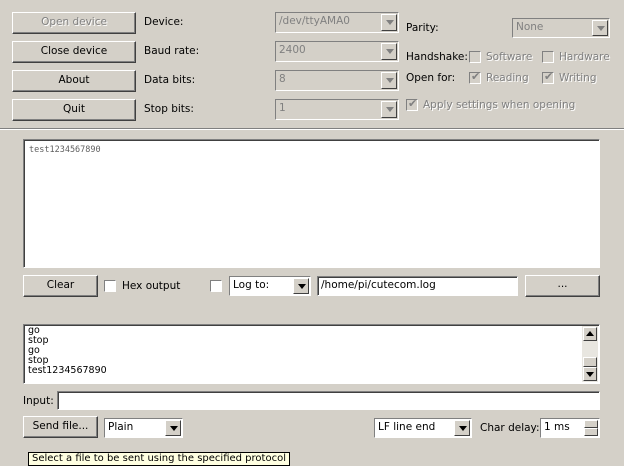 The image size is (624, 466). What do you see at coordinates (510, 428) in the screenshot?
I see `char-delay-label: Char delay:` at bounding box center [510, 428].